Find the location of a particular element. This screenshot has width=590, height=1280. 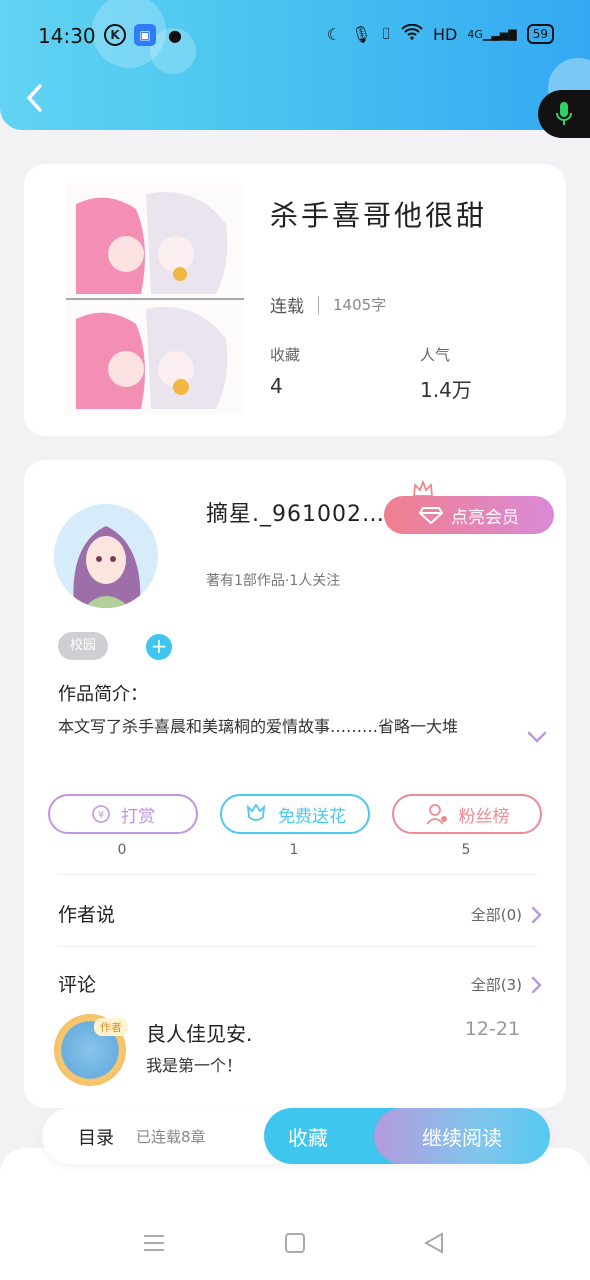

system-nav-bar is located at coordinates (295, 1243).